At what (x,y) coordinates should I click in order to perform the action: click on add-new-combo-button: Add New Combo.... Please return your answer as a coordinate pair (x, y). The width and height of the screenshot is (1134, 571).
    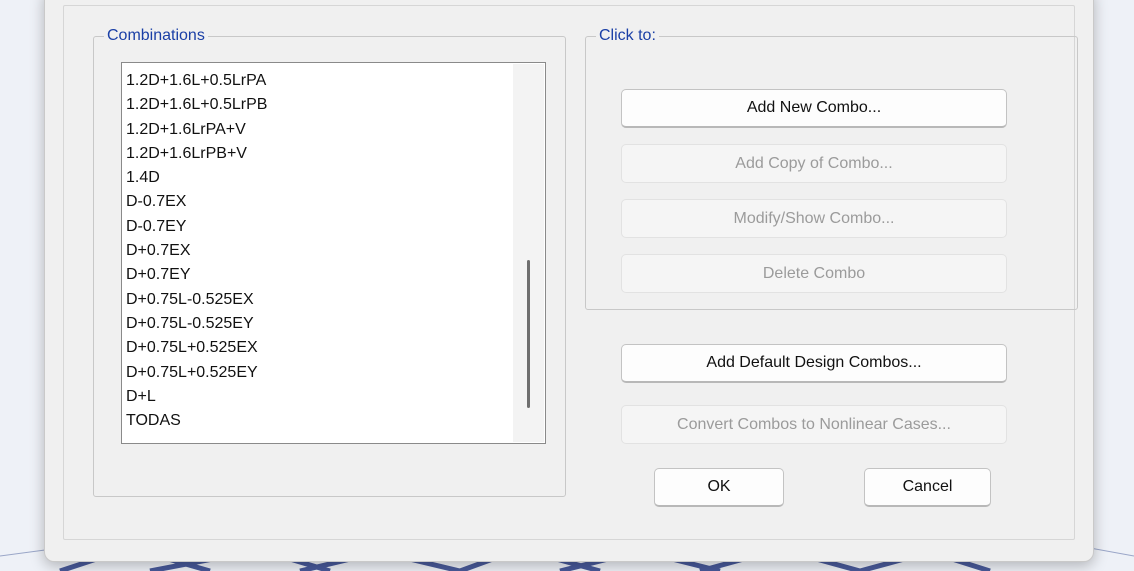
    Looking at the image, I should click on (814, 108).